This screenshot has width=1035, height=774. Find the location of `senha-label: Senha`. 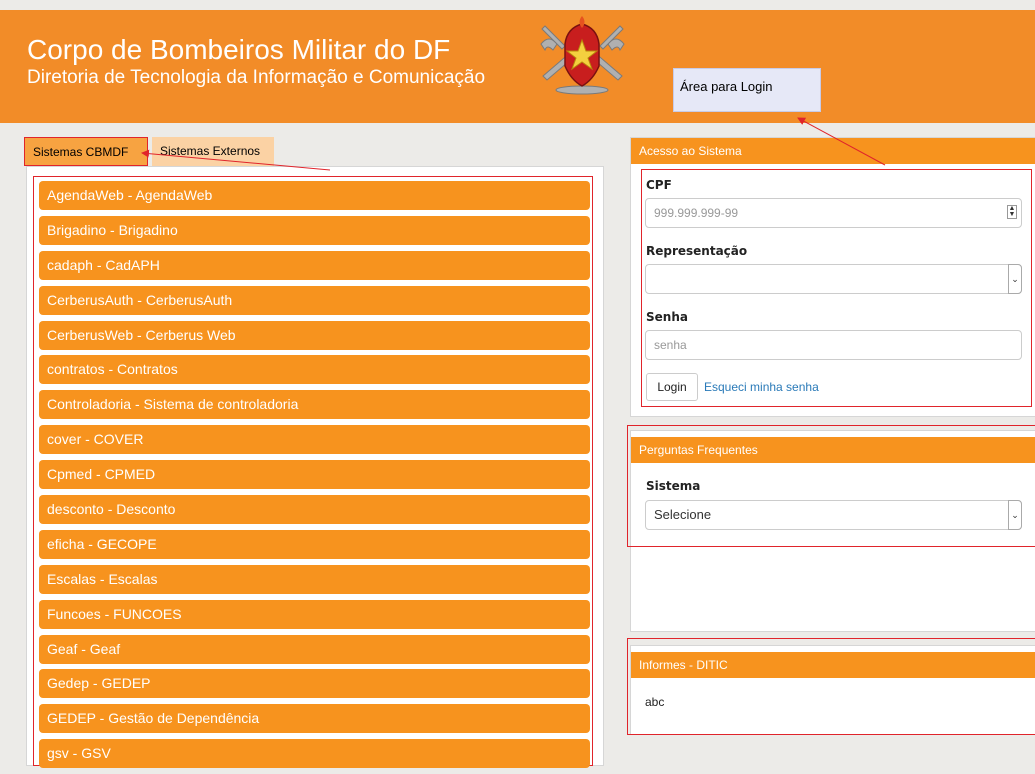

senha-label: Senha is located at coordinates (667, 317).